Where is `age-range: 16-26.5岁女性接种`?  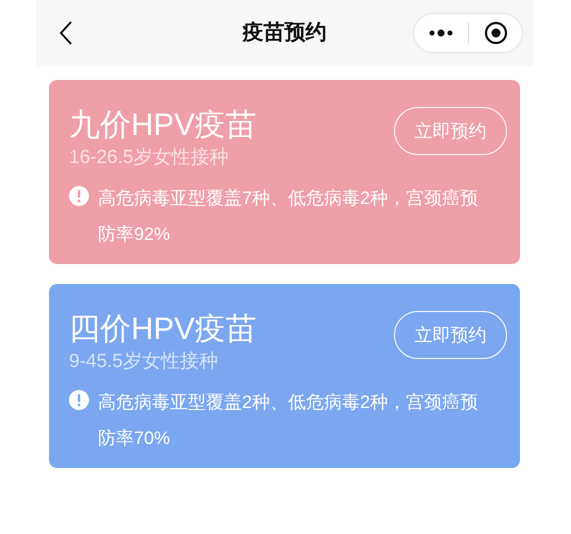 age-range: 16-26.5岁女性接种 is located at coordinates (149, 158).